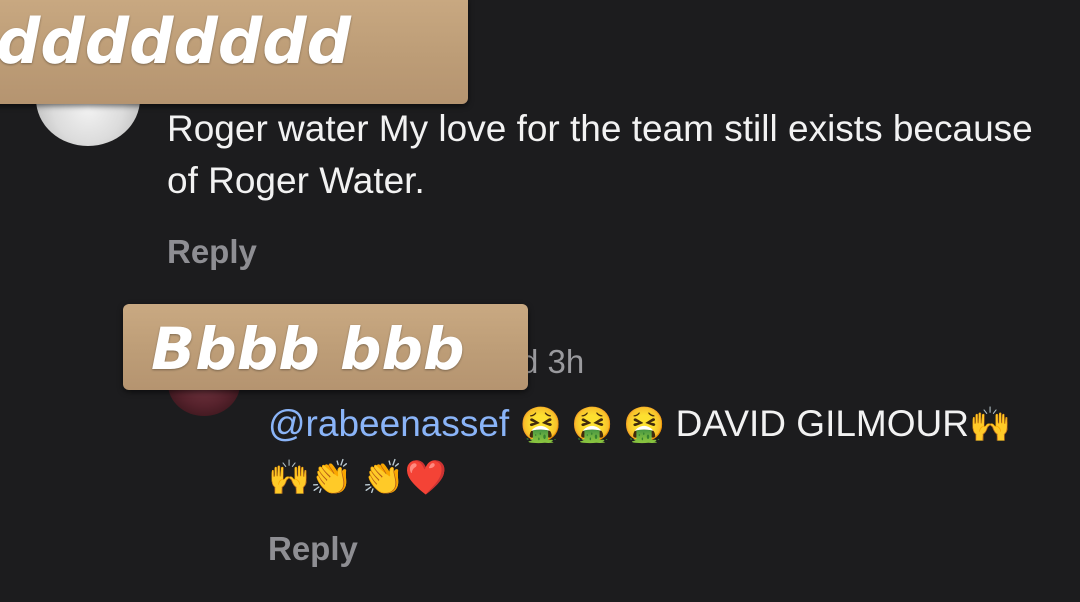 The image size is (1080, 602). Describe the element at coordinates (648, 451) in the screenshot. I see `comment-text: @rabeenassef 🤮 🤮 🤮 DAVID GILMOUR🙌🙌👏 👏❤️` at that location.